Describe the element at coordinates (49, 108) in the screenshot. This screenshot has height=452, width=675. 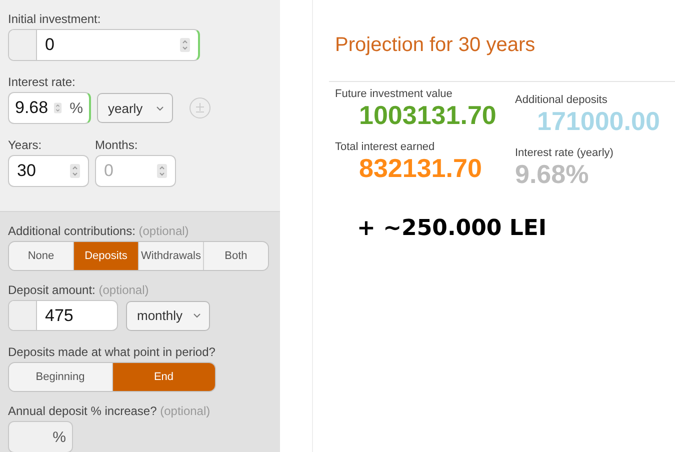
I see `input-field: 9.68 %` at that location.